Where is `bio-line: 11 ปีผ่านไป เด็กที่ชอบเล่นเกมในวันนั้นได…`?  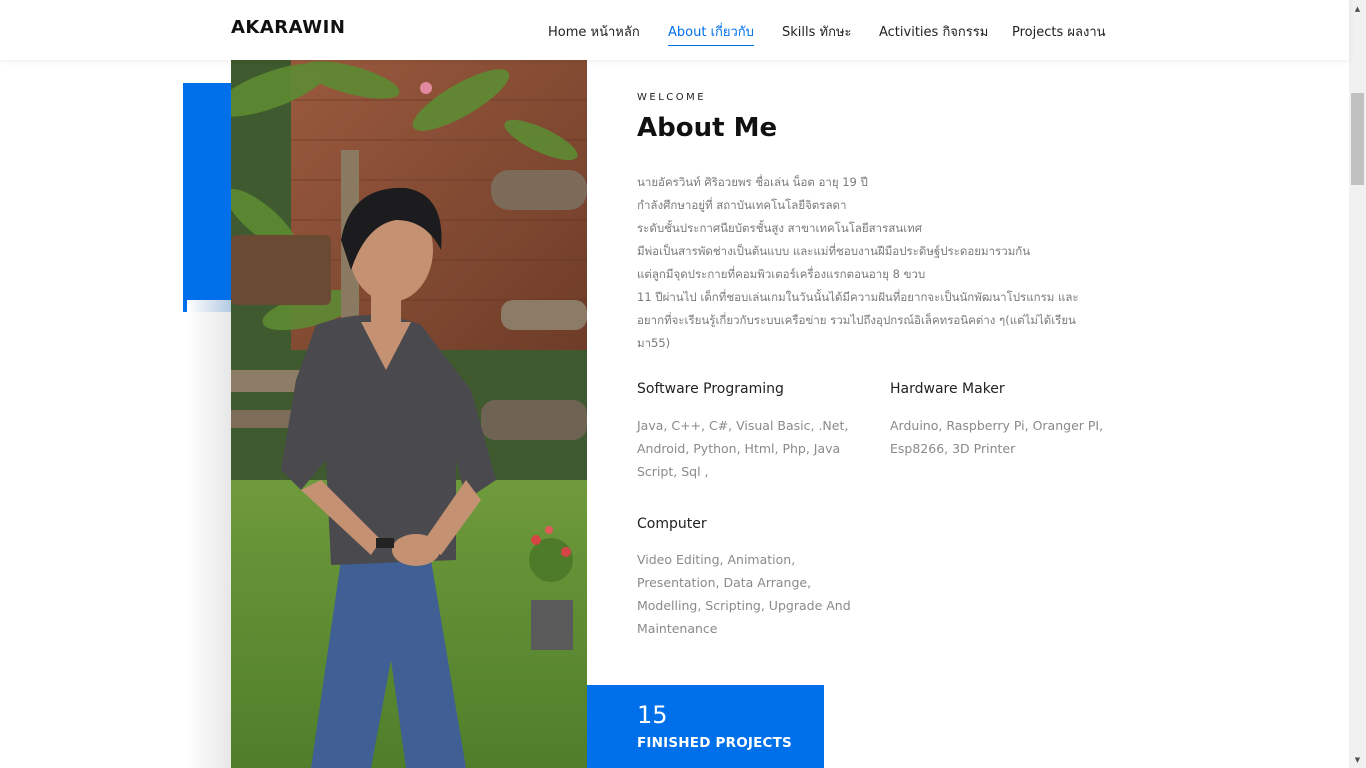
bio-line: 11 ปีผ่านไป เด็กที่ชอบเล่นเกมในวันนั้นได… is located at coordinates (858, 297).